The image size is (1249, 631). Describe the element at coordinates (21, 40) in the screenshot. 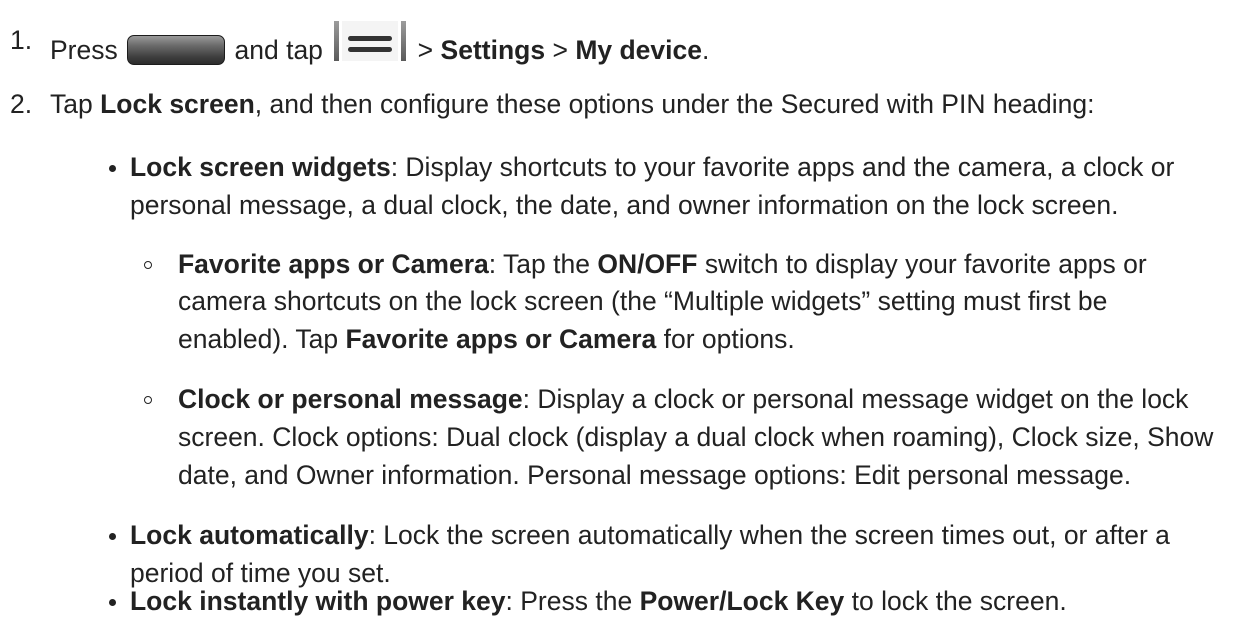

I see `step-number: 1.` at that location.